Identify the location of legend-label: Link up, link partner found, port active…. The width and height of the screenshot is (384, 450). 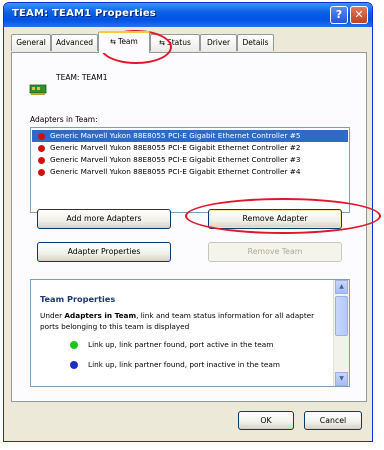
(181, 344).